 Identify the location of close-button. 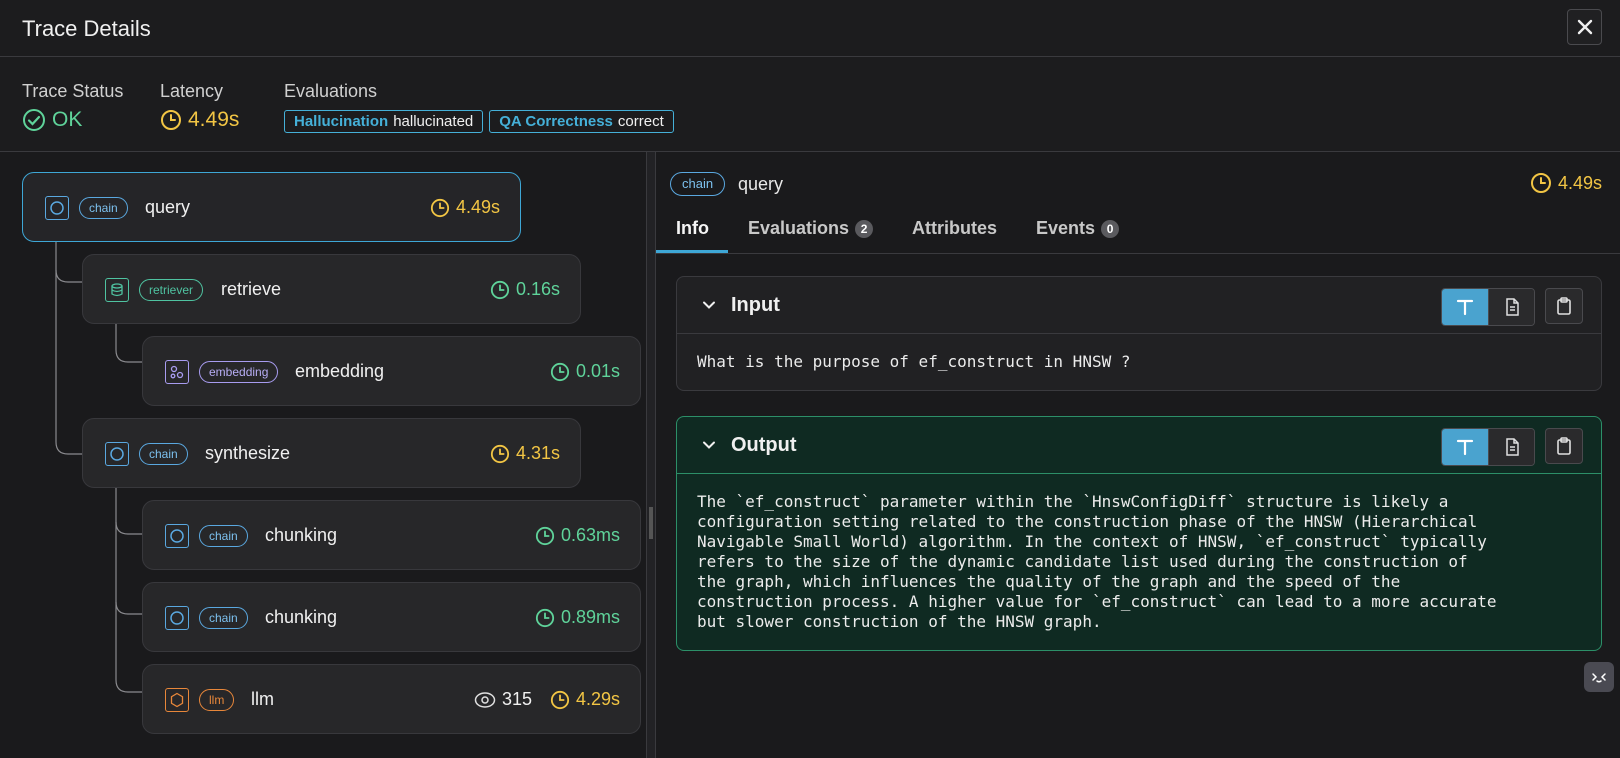
(1584, 27).